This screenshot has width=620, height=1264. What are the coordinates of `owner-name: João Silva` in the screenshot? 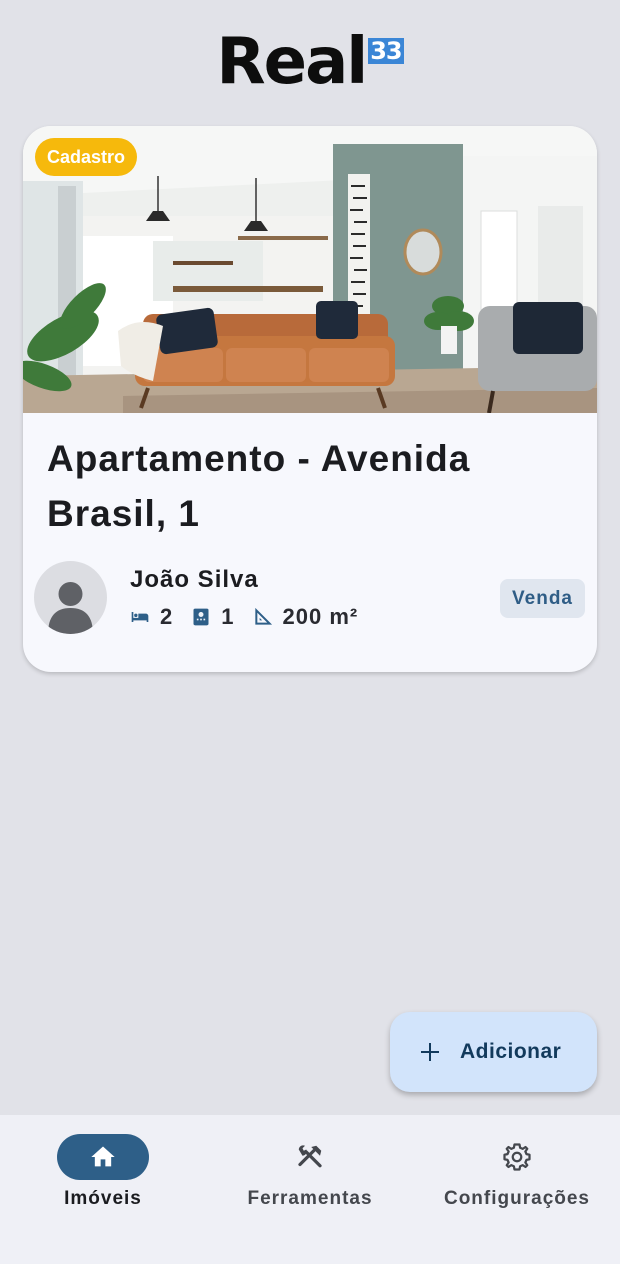 It's located at (194, 579).